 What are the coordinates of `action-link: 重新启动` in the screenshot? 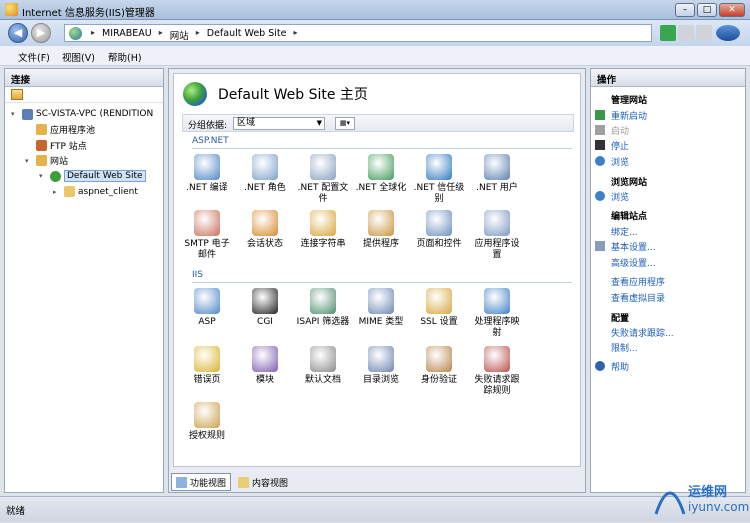 It's located at (629, 115).